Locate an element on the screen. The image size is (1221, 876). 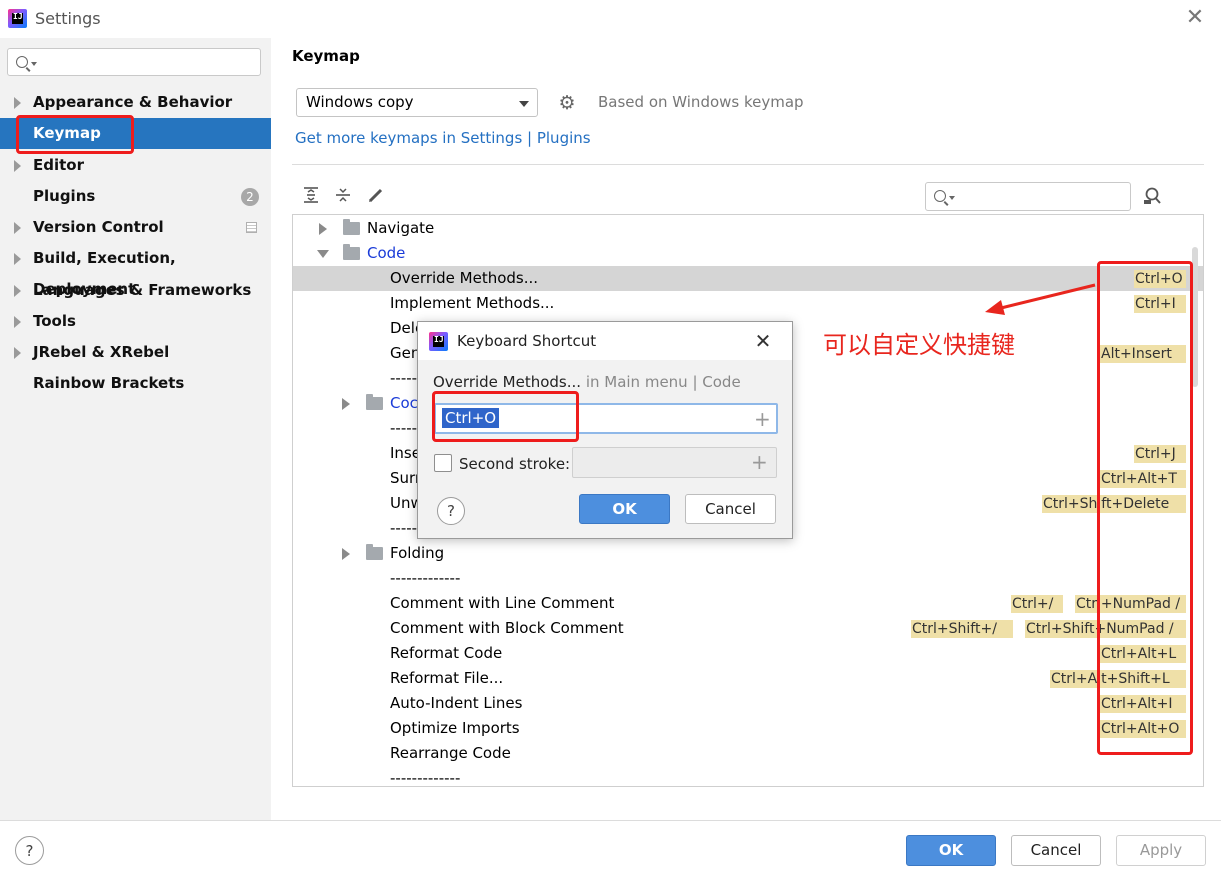
sidebar-item-label: Plugins is located at coordinates (64, 196).